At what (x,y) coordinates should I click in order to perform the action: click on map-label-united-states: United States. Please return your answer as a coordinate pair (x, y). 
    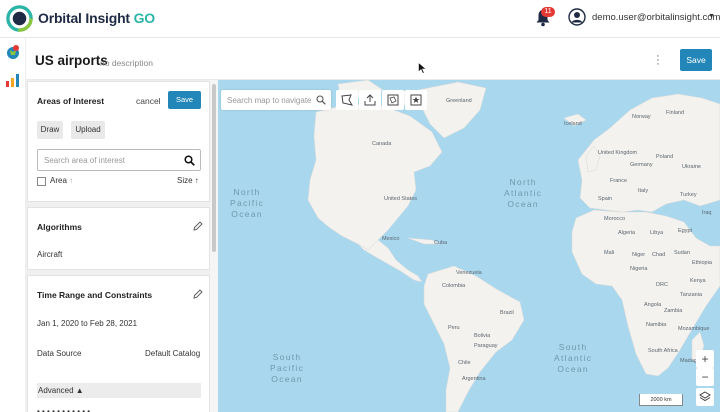
    Looking at the image, I should click on (401, 199).